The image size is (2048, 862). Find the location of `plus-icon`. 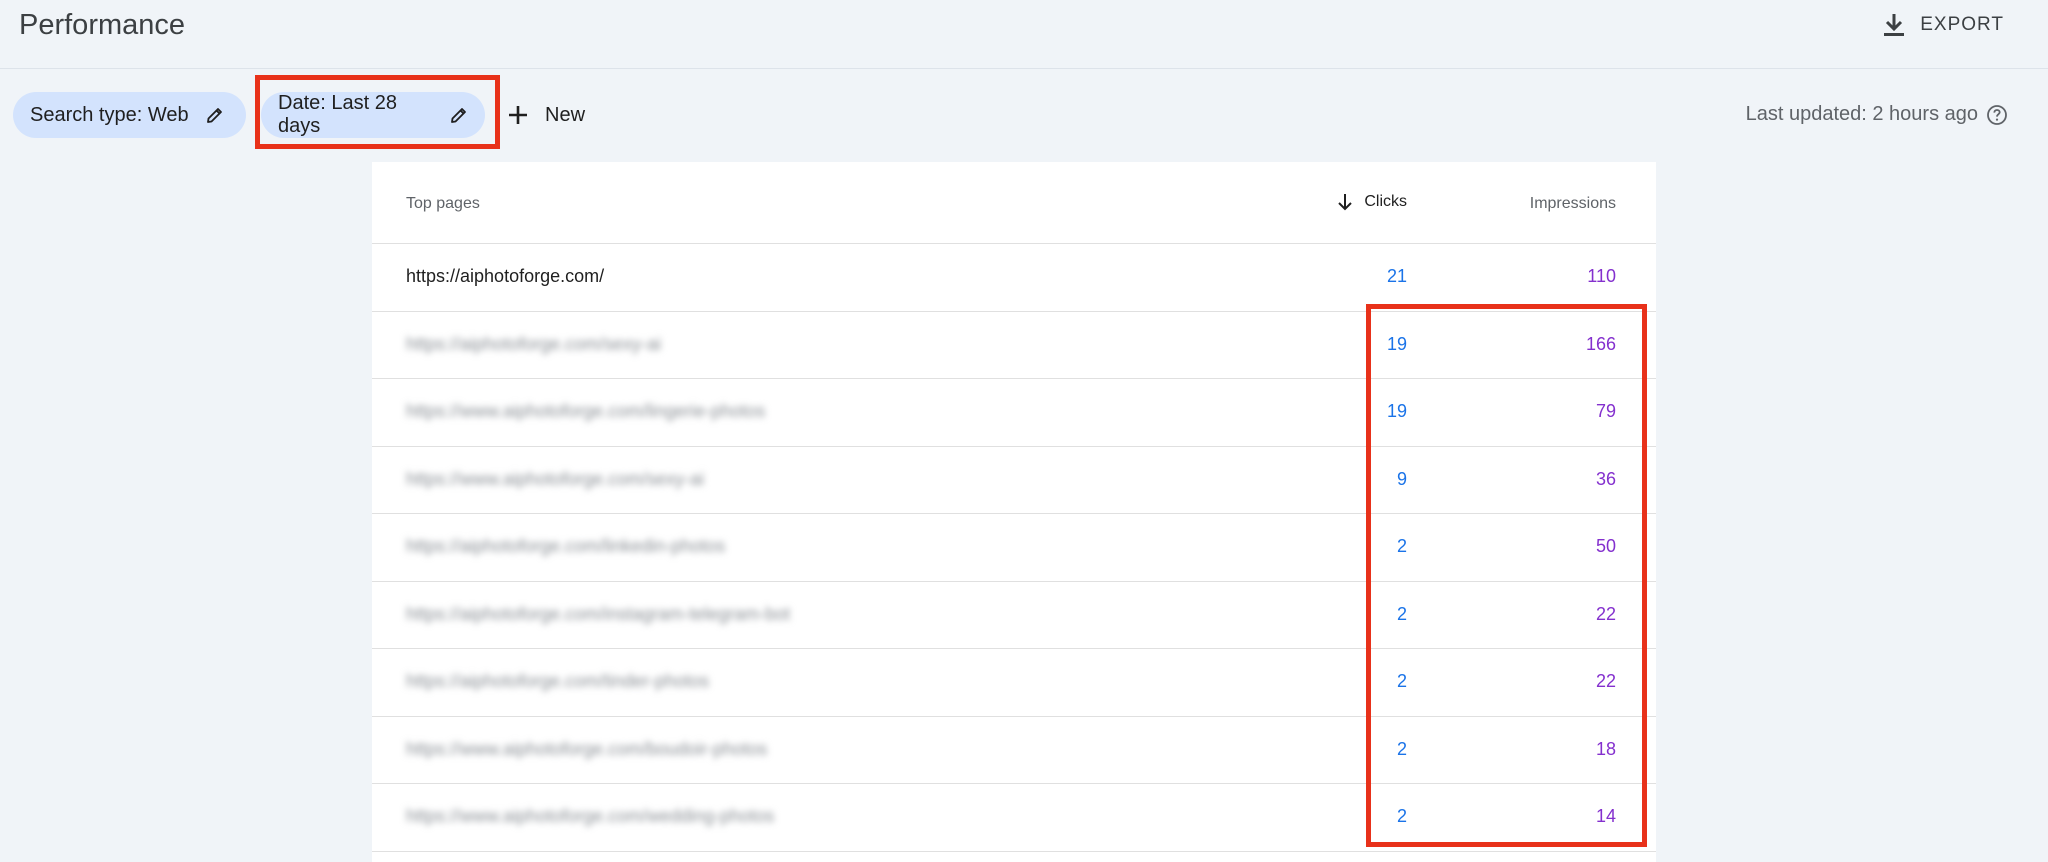

plus-icon is located at coordinates (518, 115).